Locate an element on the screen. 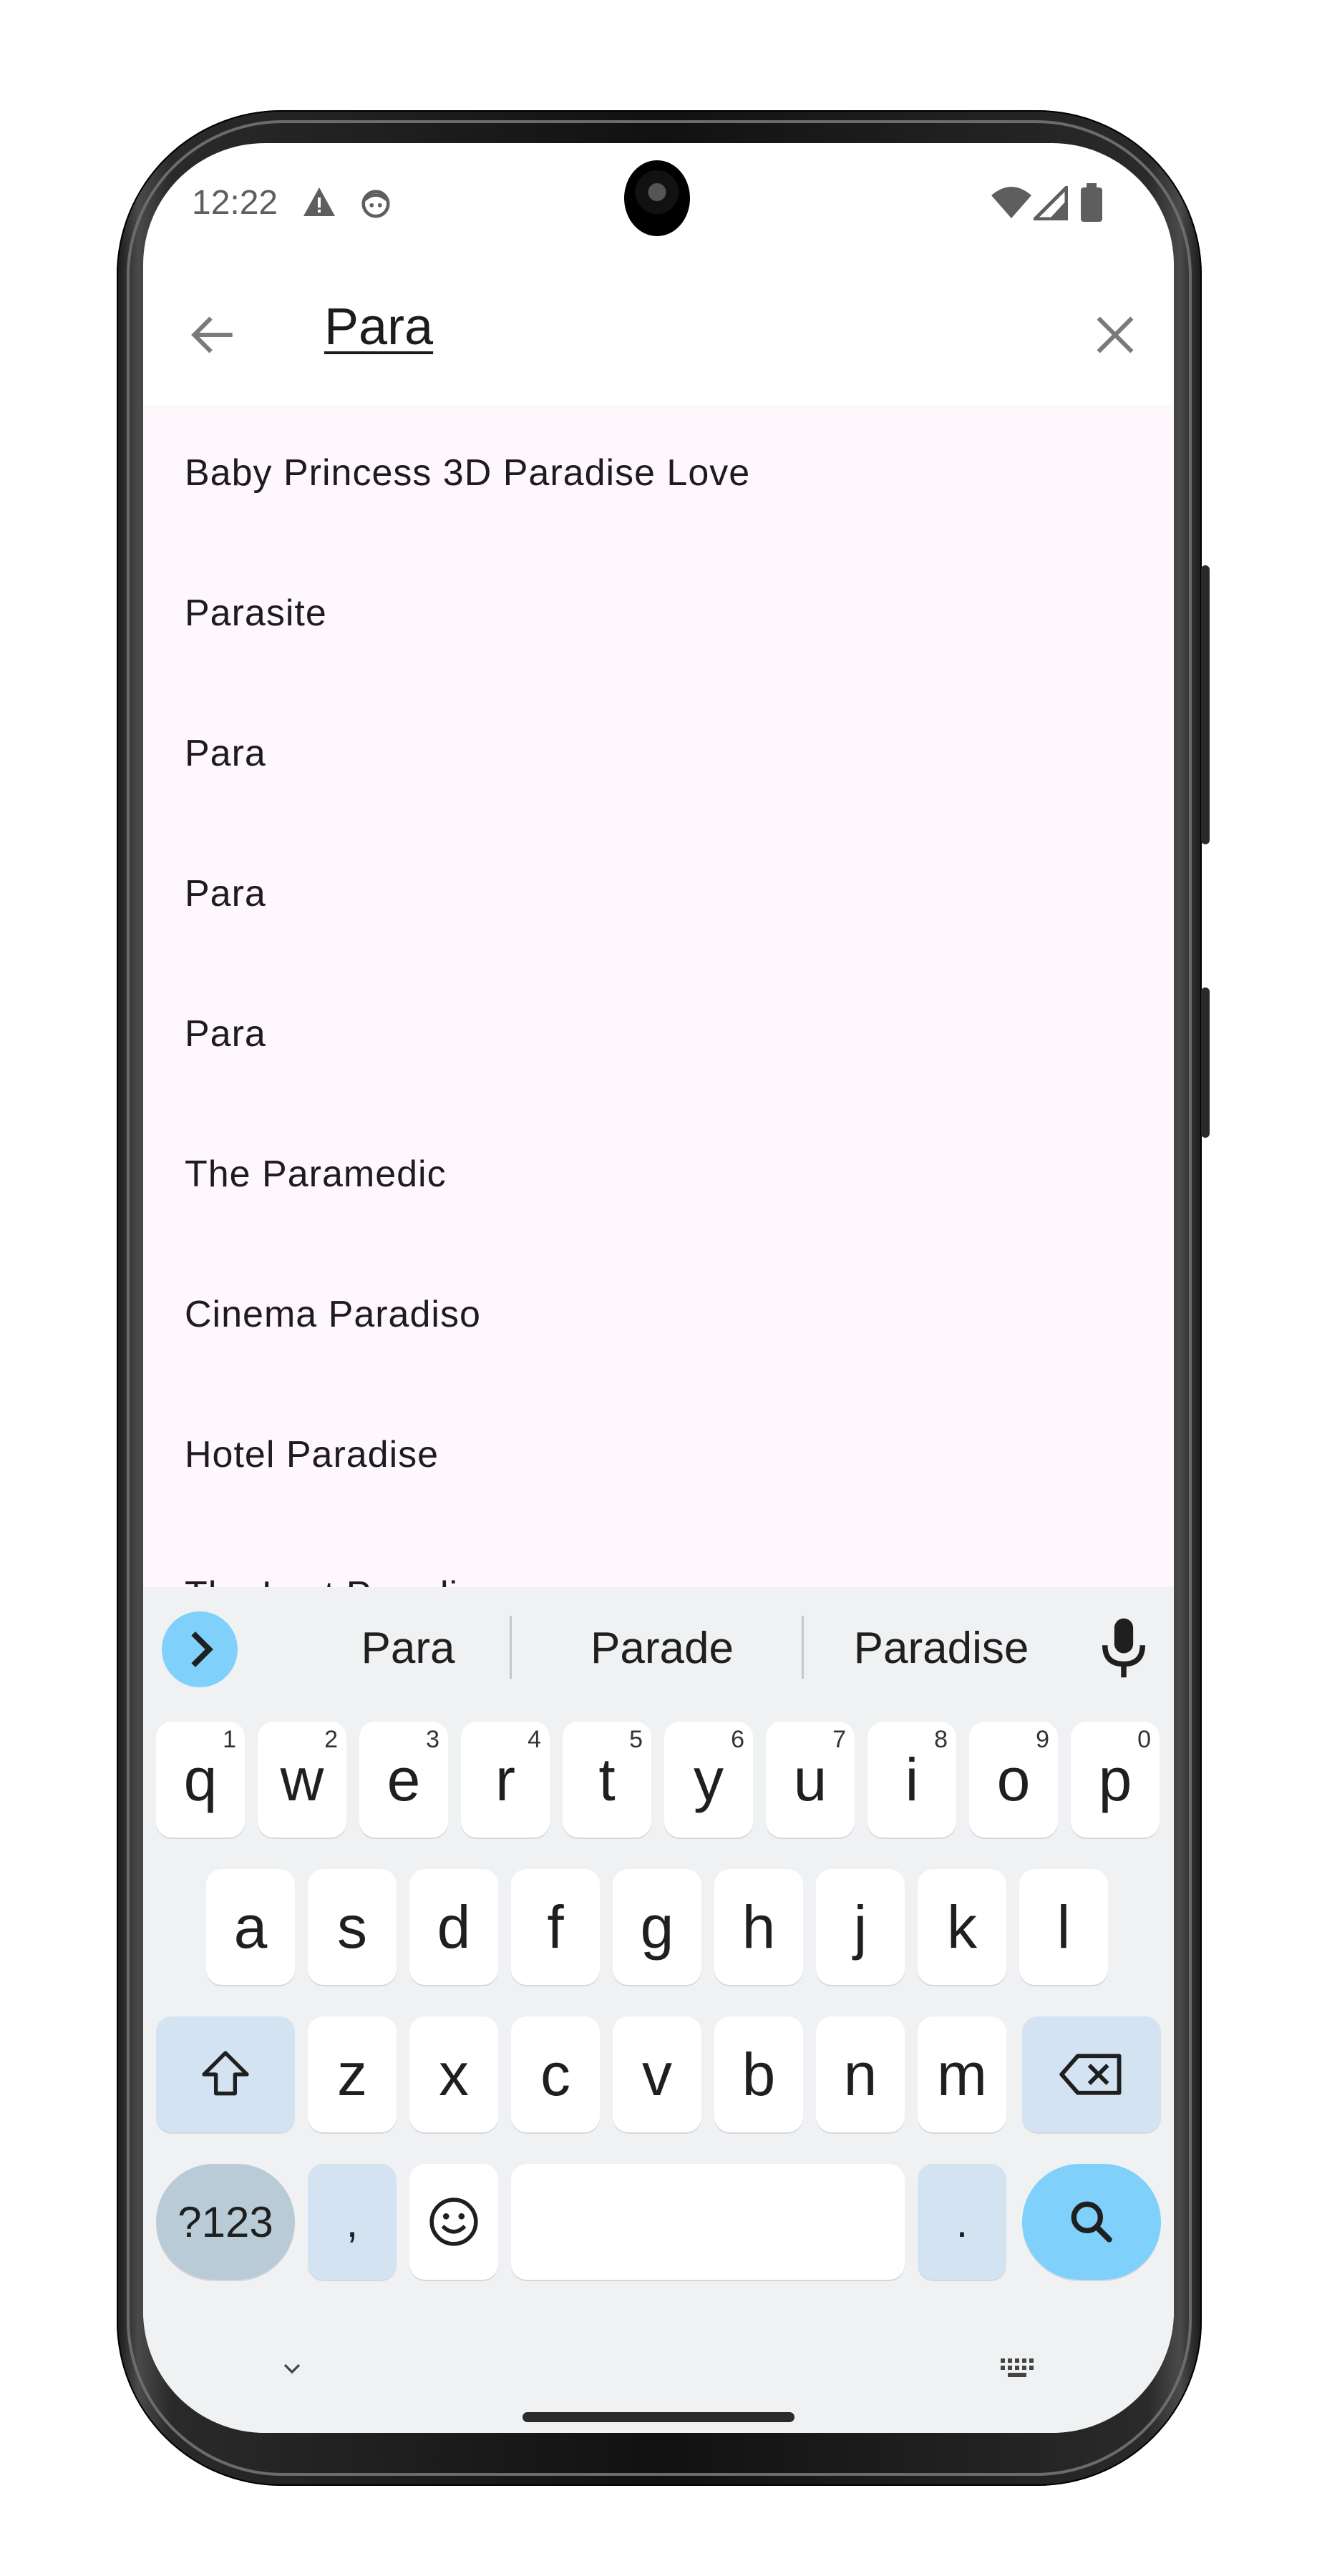 Image resolution: width=1317 pixels, height=2576 pixels. list-item: Parasite is located at coordinates (256, 613).